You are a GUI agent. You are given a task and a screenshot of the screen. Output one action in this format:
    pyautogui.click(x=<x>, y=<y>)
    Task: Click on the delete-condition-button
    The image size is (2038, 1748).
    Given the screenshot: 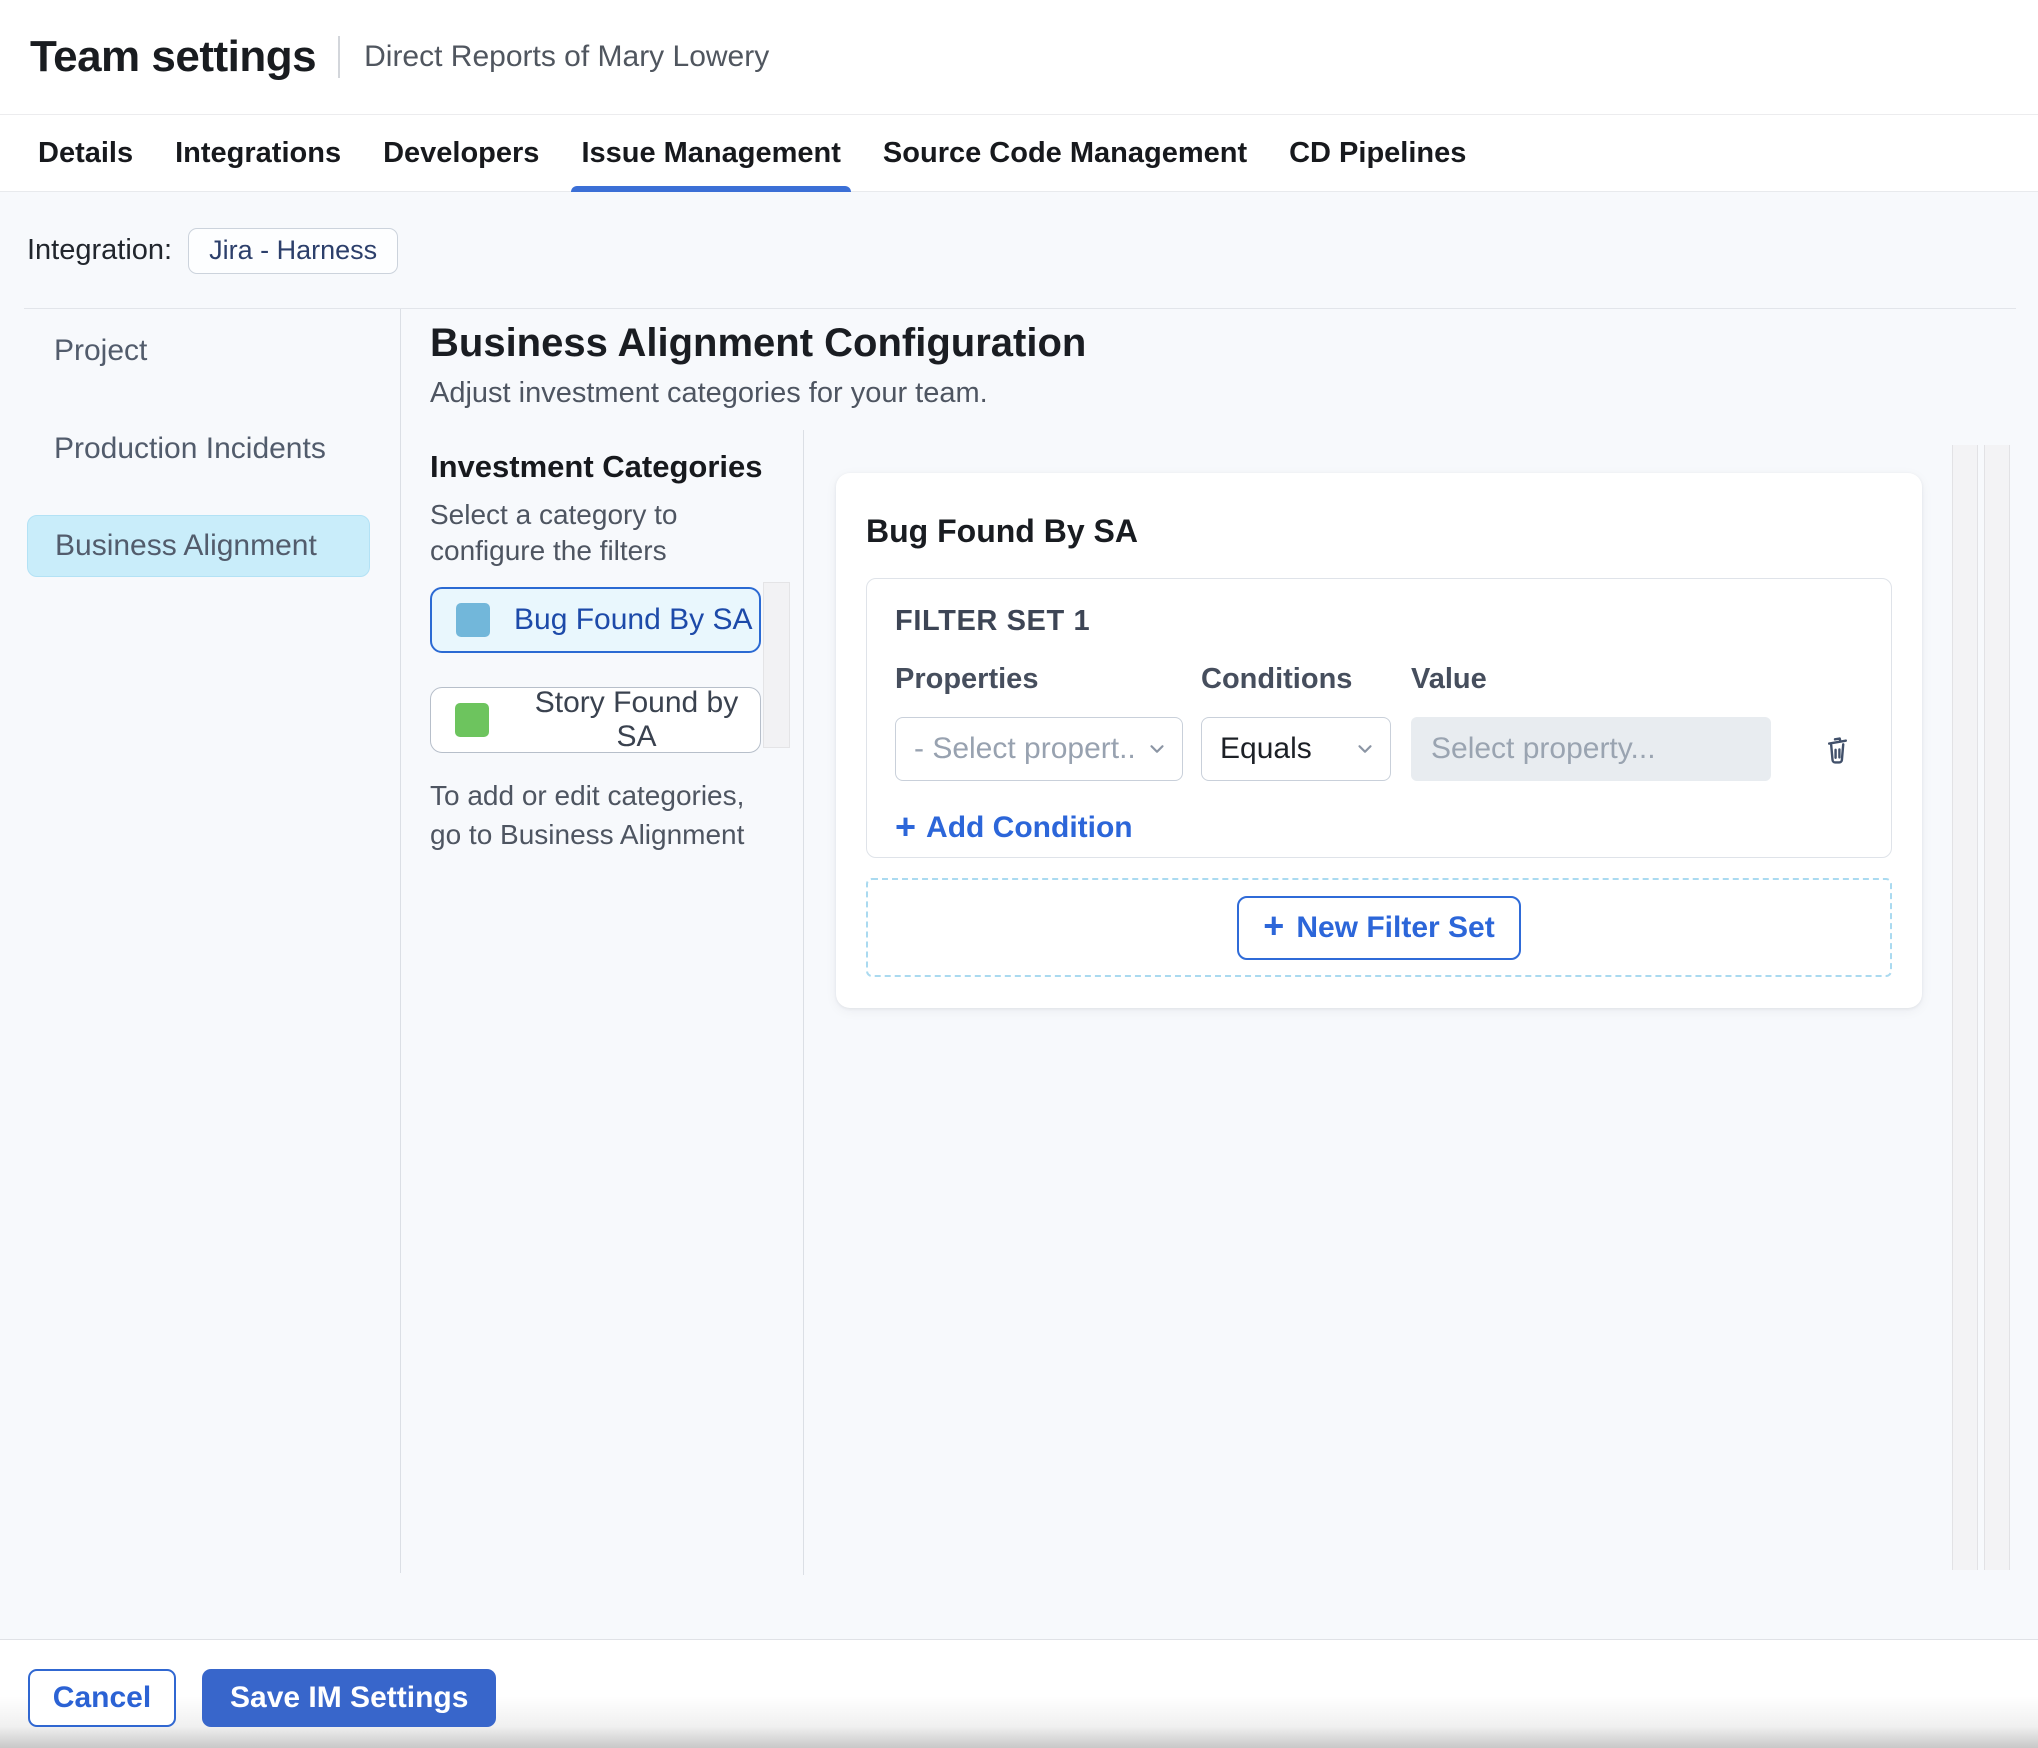 What is the action you would take?
    pyautogui.click(x=1837, y=749)
    